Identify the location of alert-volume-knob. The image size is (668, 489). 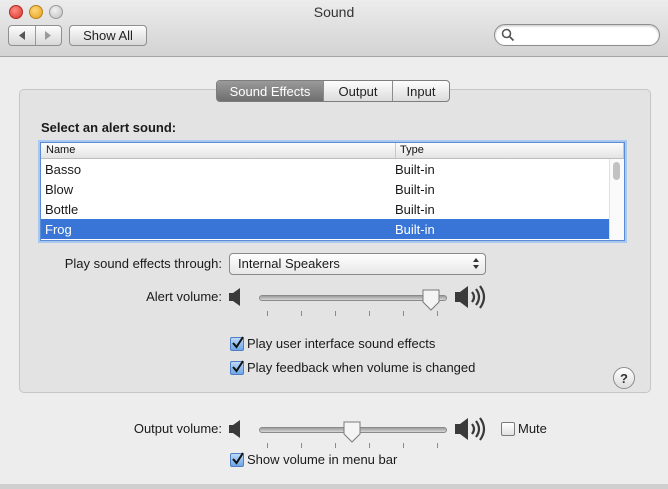
(431, 300).